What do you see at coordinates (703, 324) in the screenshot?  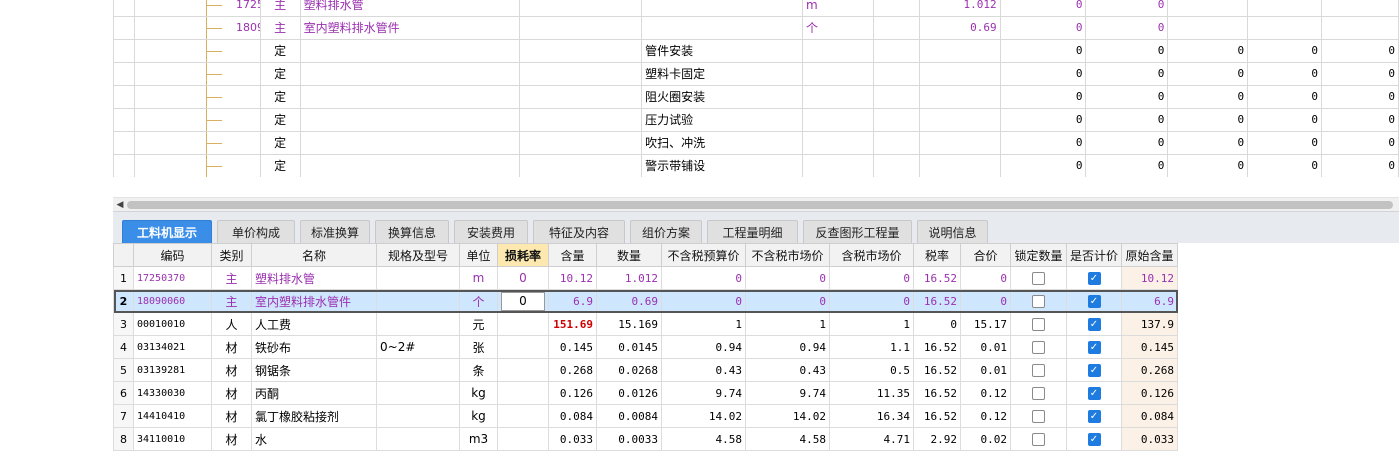 I see `budget-price-cell: 1` at bounding box center [703, 324].